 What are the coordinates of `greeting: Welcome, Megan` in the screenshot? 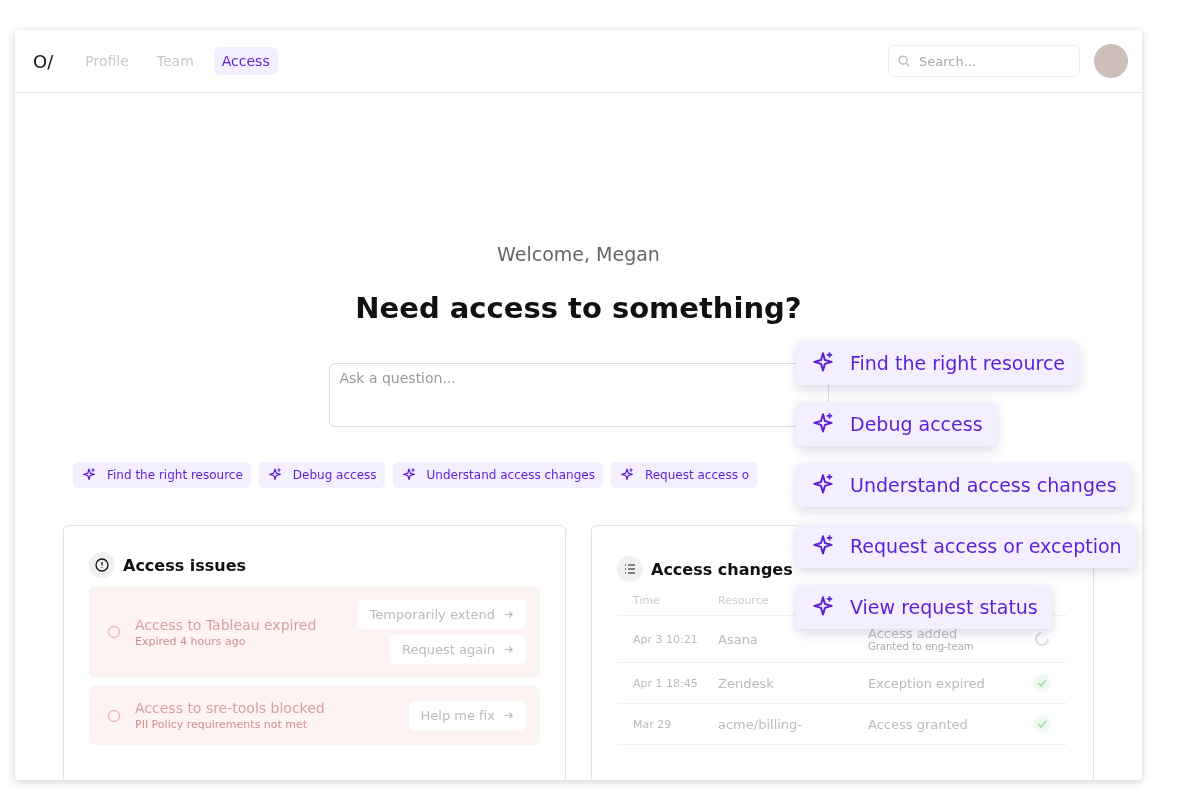 It's located at (578, 254).